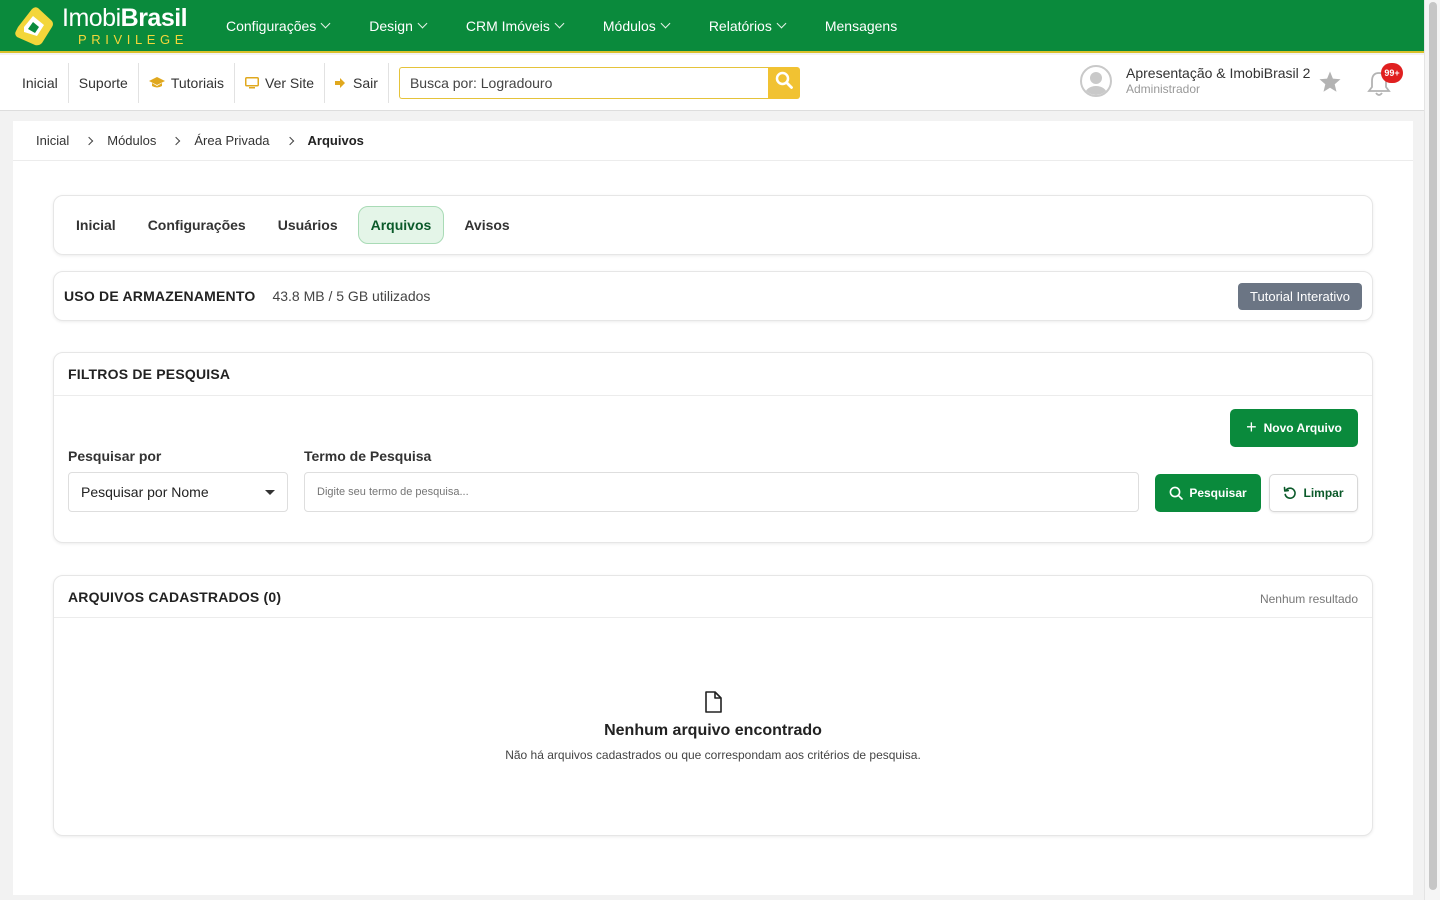 Image resolution: width=1440 pixels, height=900 pixels. I want to click on tab-usuarios: Usuários, so click(308, 225).